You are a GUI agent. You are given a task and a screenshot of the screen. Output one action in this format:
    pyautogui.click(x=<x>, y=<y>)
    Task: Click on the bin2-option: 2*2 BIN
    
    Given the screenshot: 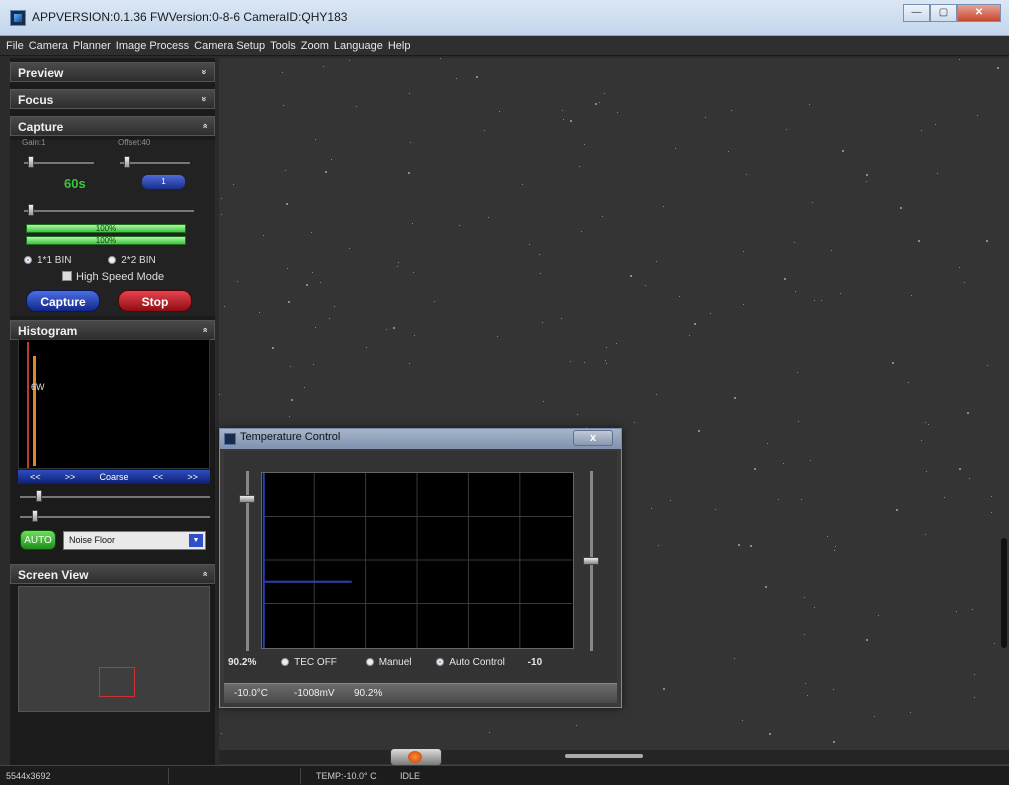 What is the action you would take?
    pyautogui.click(x=132, y=260)
    